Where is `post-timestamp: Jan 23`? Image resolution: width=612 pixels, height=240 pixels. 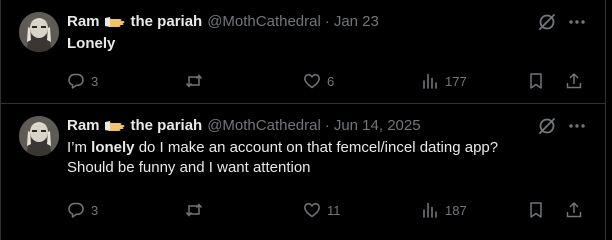 post-timestamp: Jan 23 is located at coordinates (356, 22).